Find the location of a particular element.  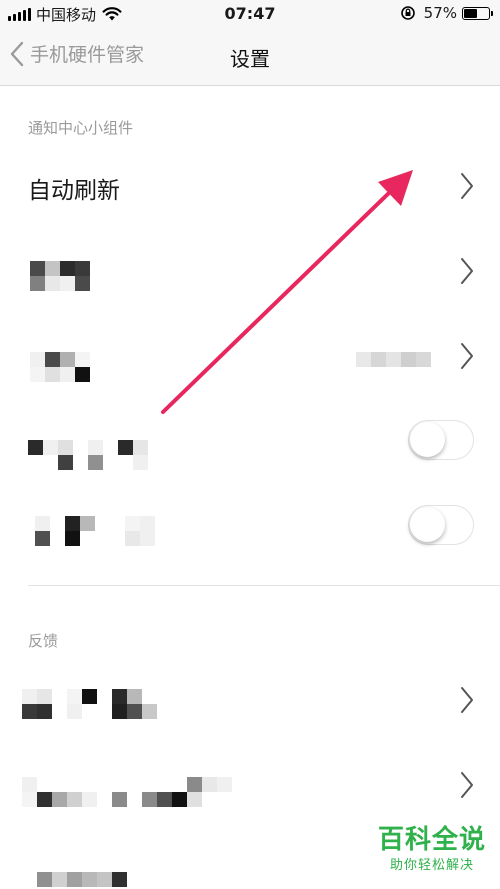

battery-percent: 57% is located at coordinates (440, 13).